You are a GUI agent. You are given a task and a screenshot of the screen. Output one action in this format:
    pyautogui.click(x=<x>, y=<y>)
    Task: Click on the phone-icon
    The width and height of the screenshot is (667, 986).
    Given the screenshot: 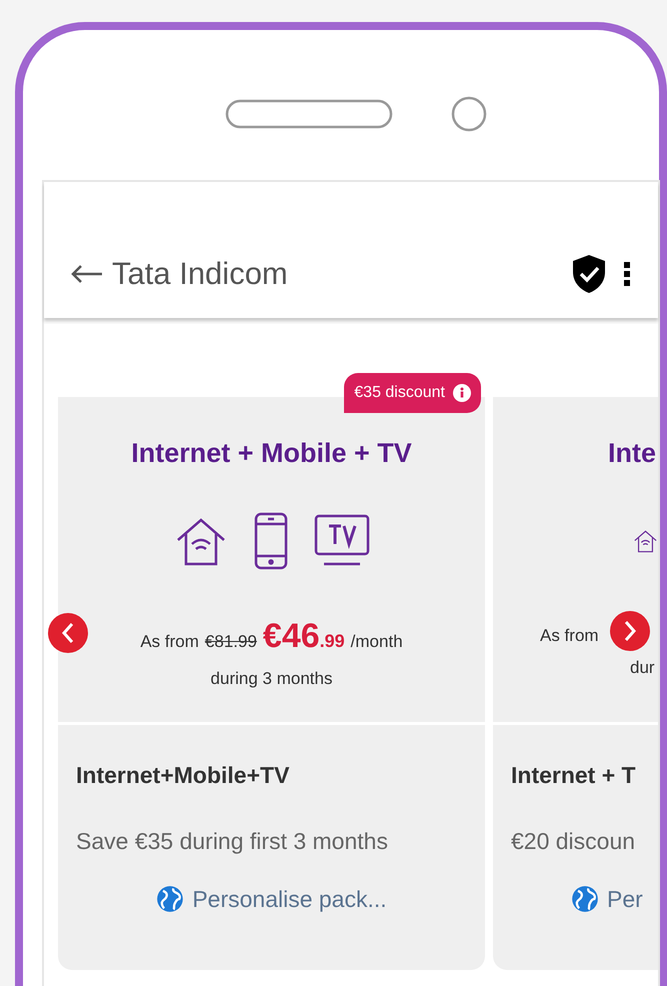 What is the action you would take?
    pyautogui.click(x=271, y=541)
    